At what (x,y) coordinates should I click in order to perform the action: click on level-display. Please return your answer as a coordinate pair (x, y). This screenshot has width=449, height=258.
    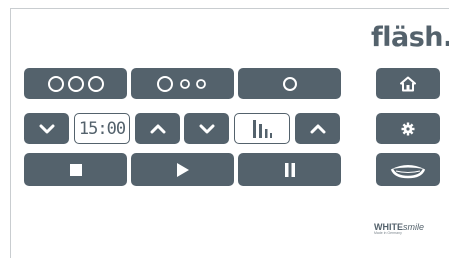
    Looking at the image, I should click on (262, 128).